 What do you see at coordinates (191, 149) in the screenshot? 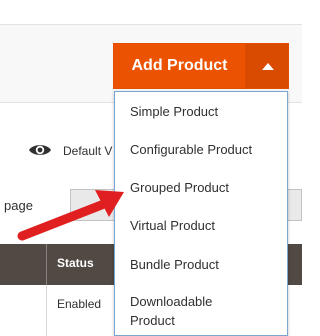
I see `menu-item-configurable-product: Configurable Product` at bounding box center [191, 149].